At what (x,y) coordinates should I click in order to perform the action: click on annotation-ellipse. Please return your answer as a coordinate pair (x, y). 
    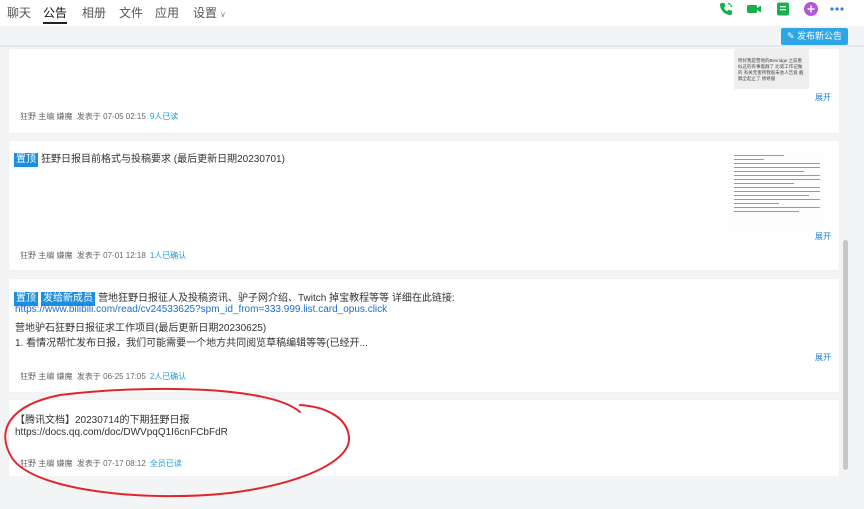
    Looking at the image, I should click on (177, 442).